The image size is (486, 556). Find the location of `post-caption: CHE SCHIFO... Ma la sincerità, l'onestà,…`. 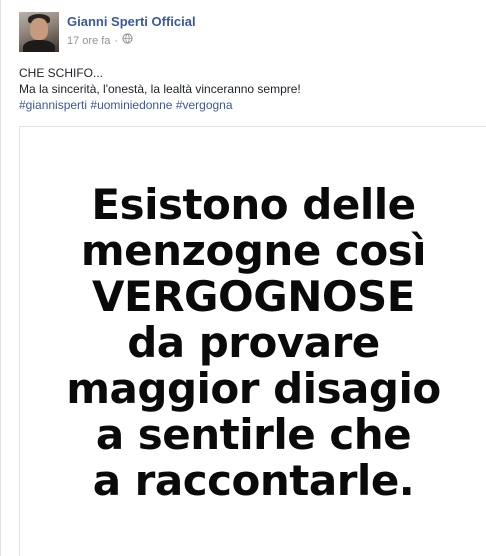

post-caption: CHE SCHIFO... Ma la sincerità, l'onestà,… is located at coordinates (246, 89).